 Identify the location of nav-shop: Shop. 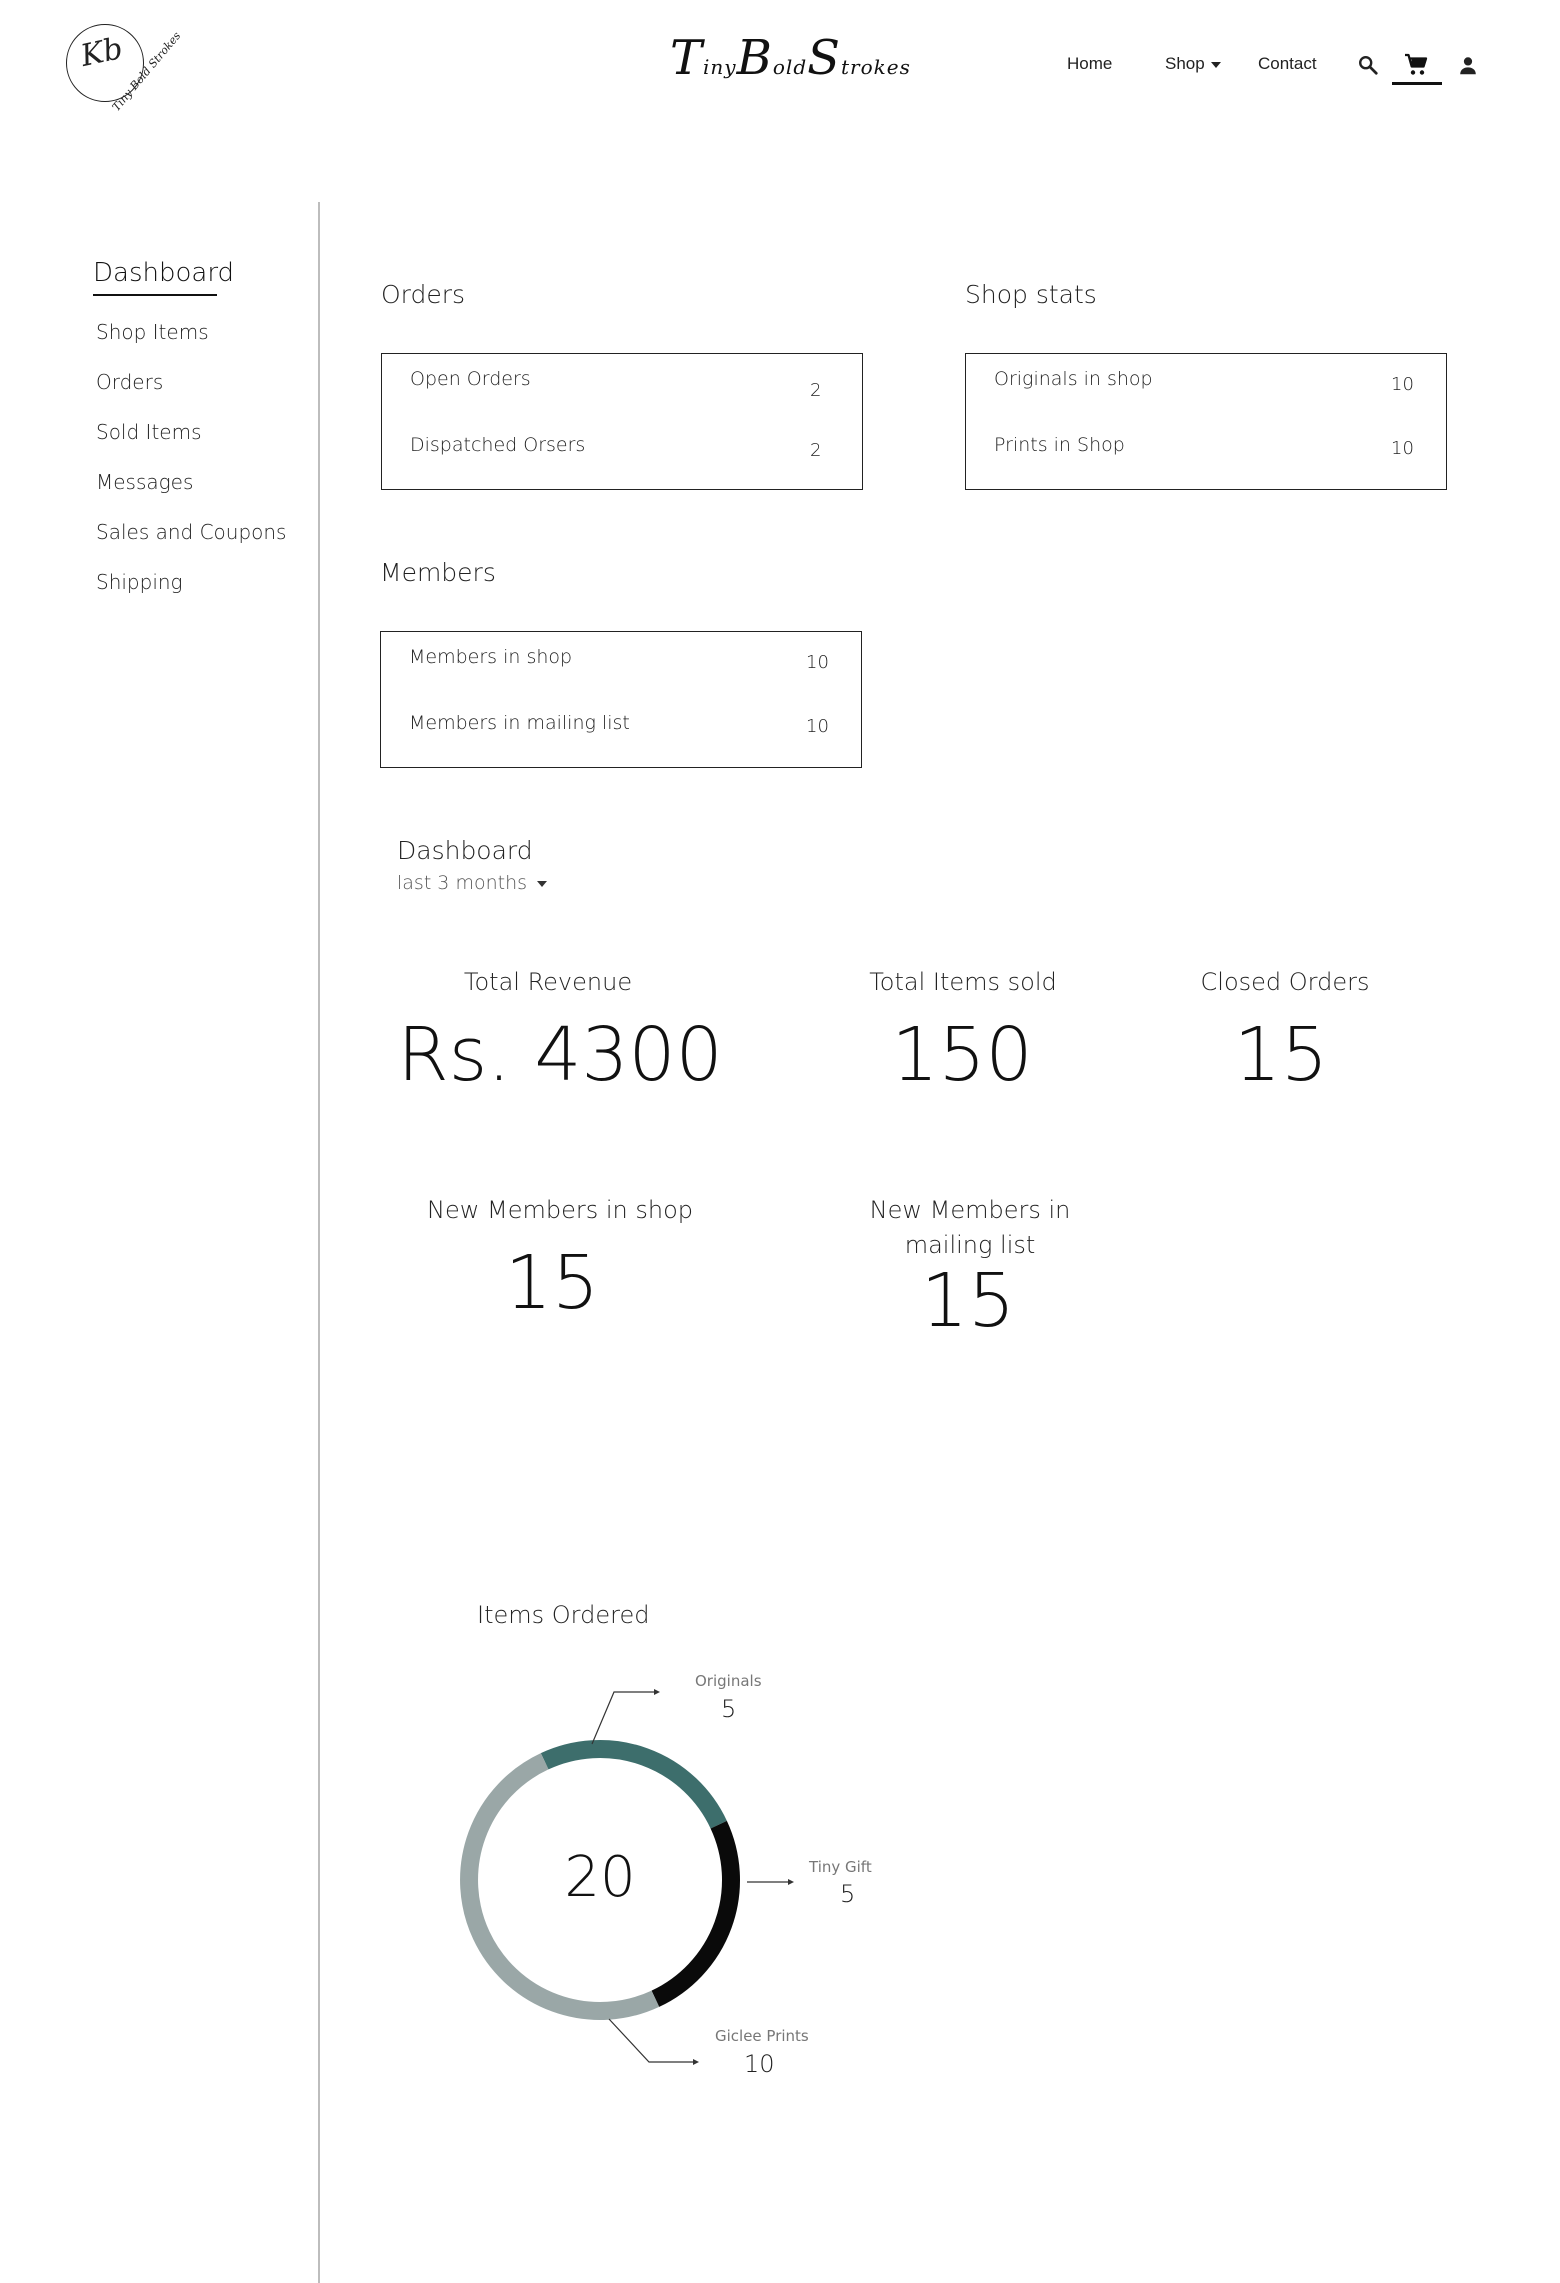
(1193, 64).